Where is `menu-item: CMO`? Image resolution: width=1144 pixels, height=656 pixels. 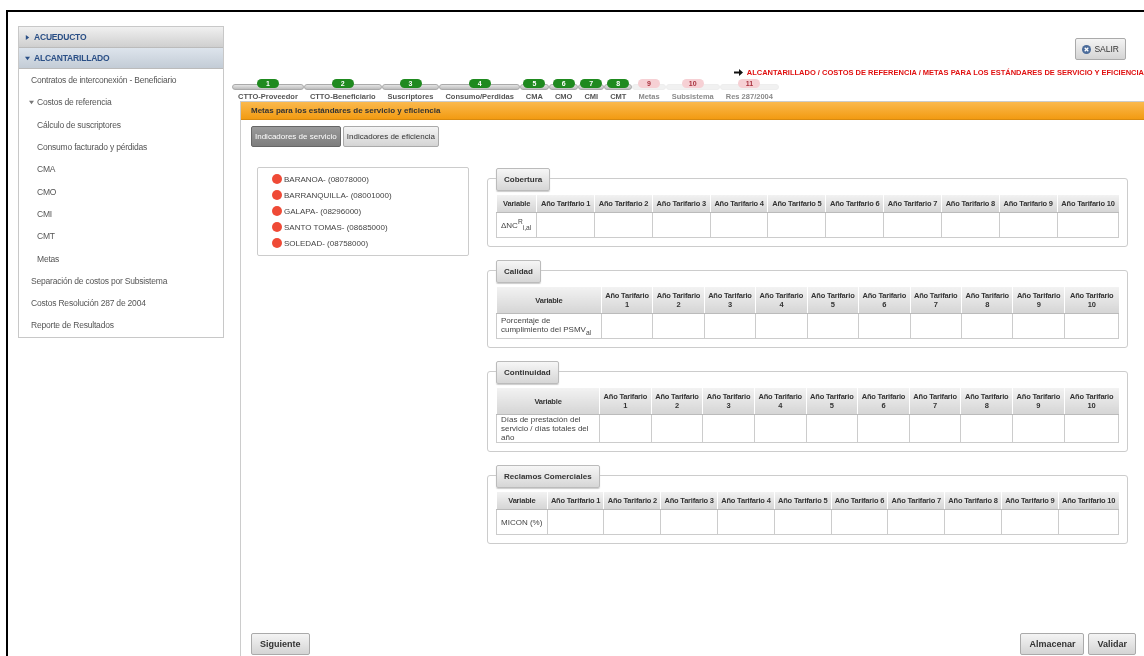 menu-item: CMO is located at coordinates (121, 191).